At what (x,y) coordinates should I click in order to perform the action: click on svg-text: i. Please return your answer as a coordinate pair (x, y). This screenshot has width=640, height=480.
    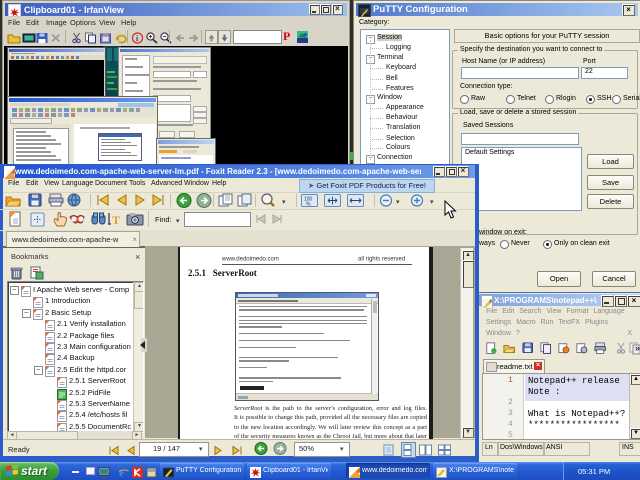
    Looking at the image, I should click on (137, 38).